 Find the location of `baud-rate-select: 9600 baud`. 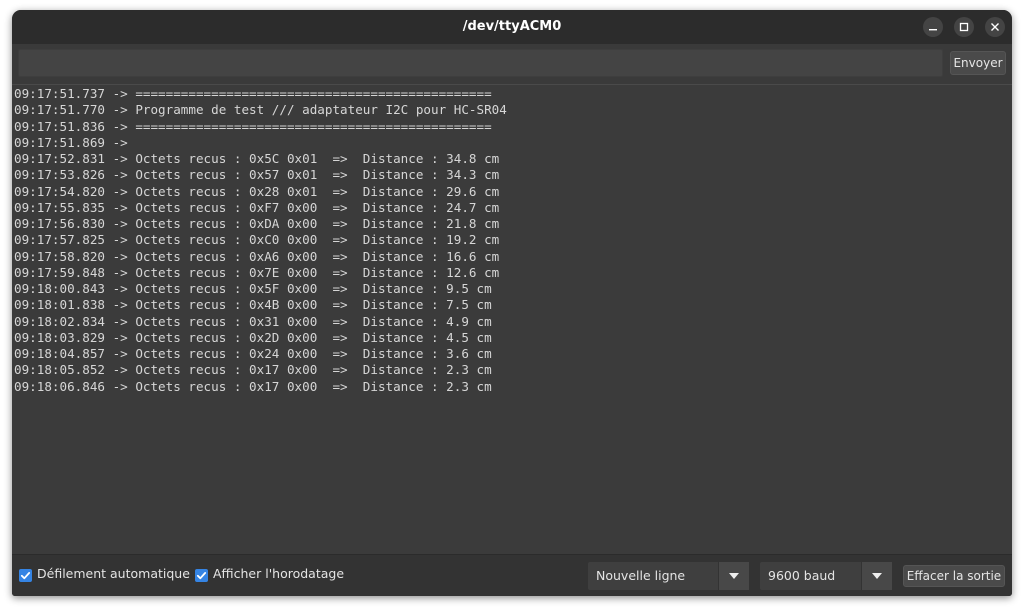

baud-rate-select: 9600 baud is located at coordinates (826, 576).